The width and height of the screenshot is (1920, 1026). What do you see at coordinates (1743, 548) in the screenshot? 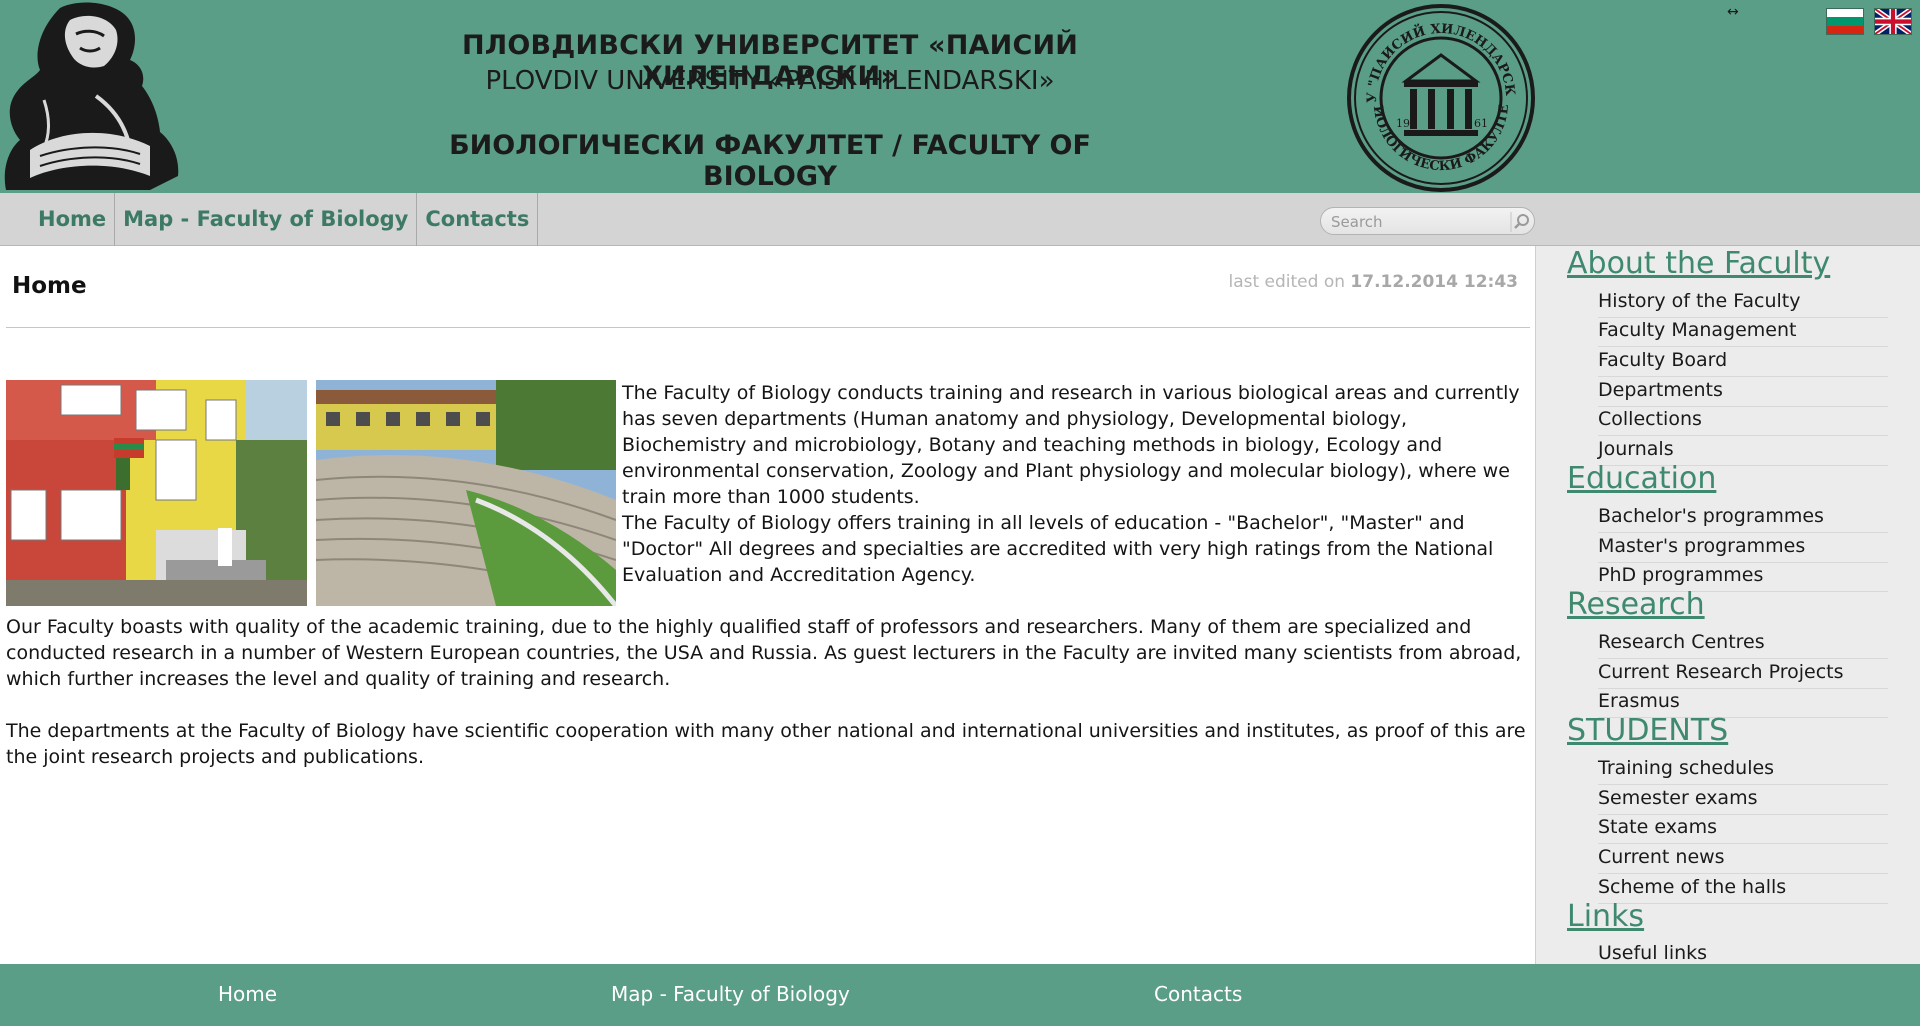
I see `sidebar-item-master: Master's programmes` at bounding box center [1743, 548].